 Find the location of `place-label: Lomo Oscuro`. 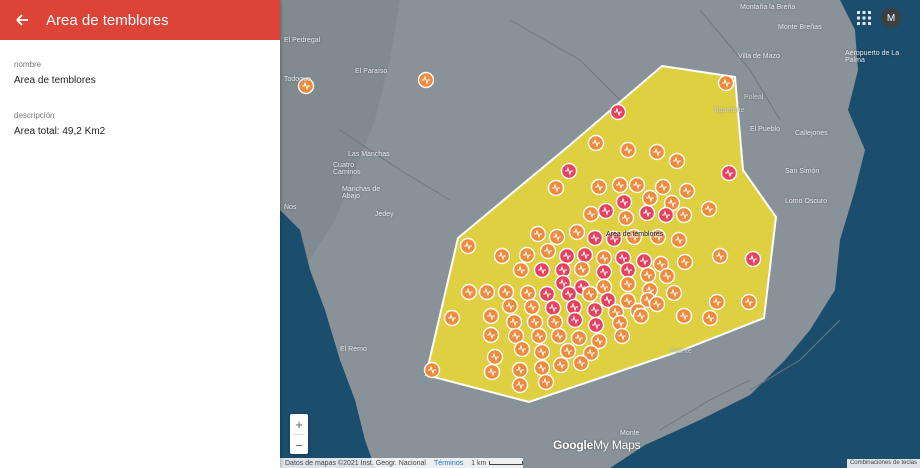

place-label: Lomo Oscuro is located at coordinates (806, 201).